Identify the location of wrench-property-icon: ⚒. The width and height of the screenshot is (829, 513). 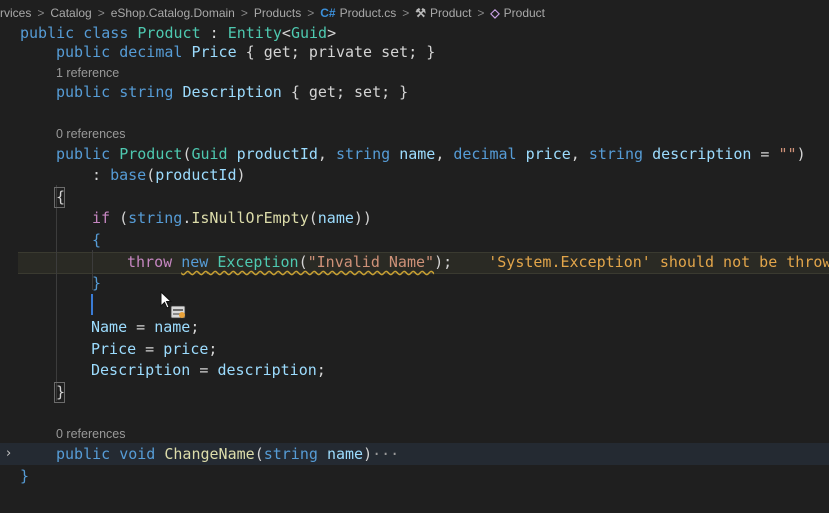
(421, 13).